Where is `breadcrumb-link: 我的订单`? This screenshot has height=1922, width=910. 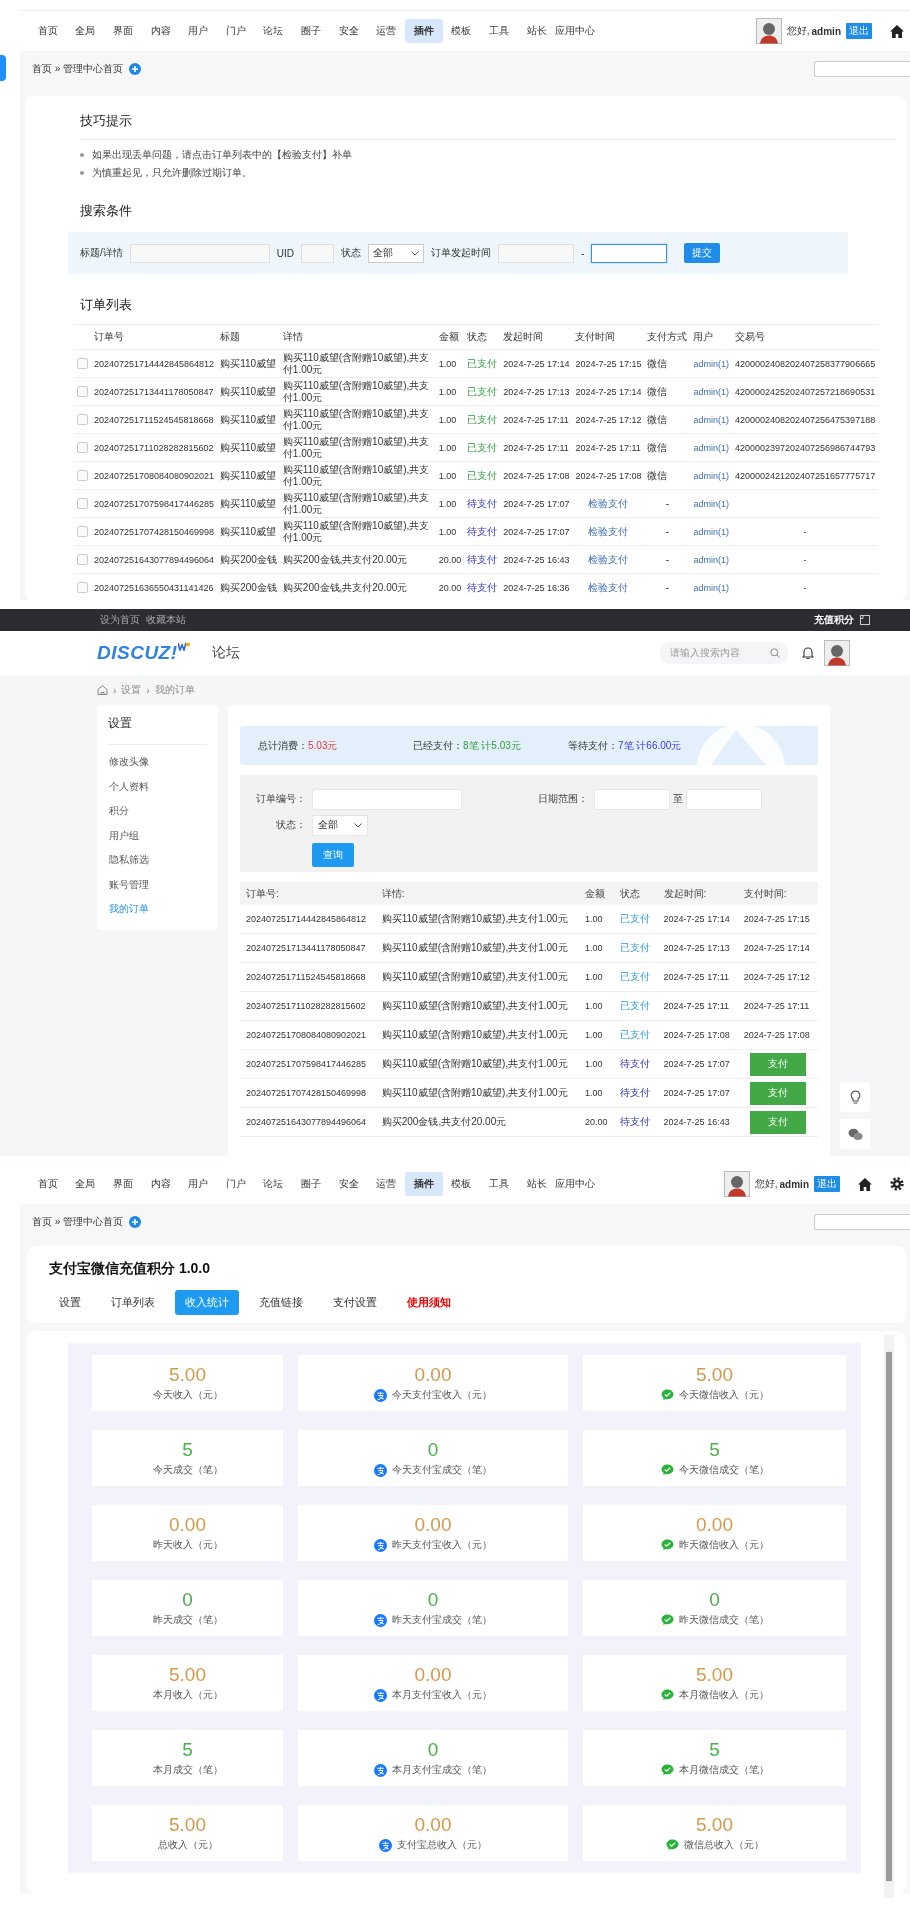
breadcrumb-link: 我的订单 is located at coordinates (174, 690).